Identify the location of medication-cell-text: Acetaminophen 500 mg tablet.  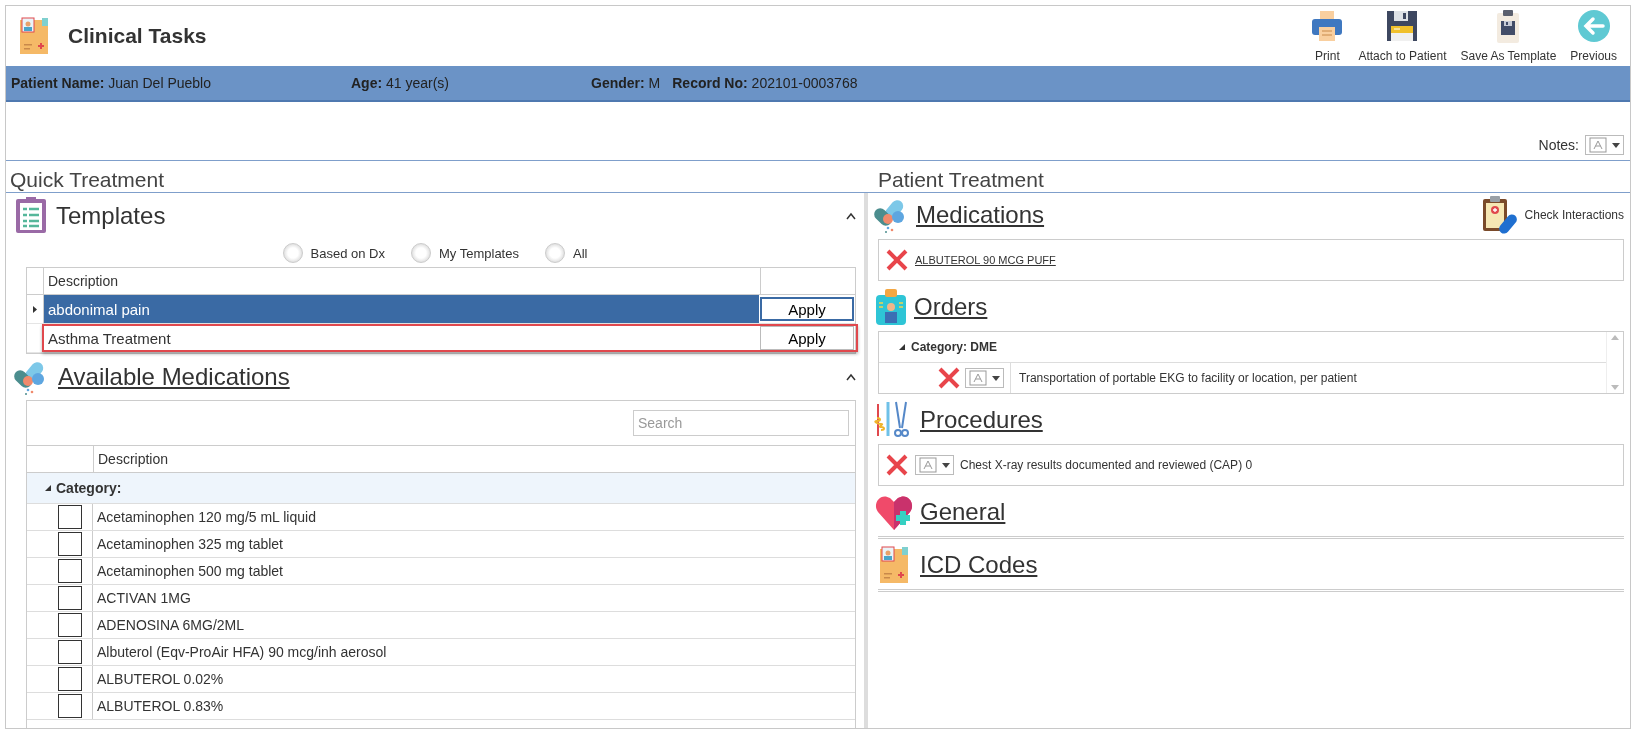
(190, 571).